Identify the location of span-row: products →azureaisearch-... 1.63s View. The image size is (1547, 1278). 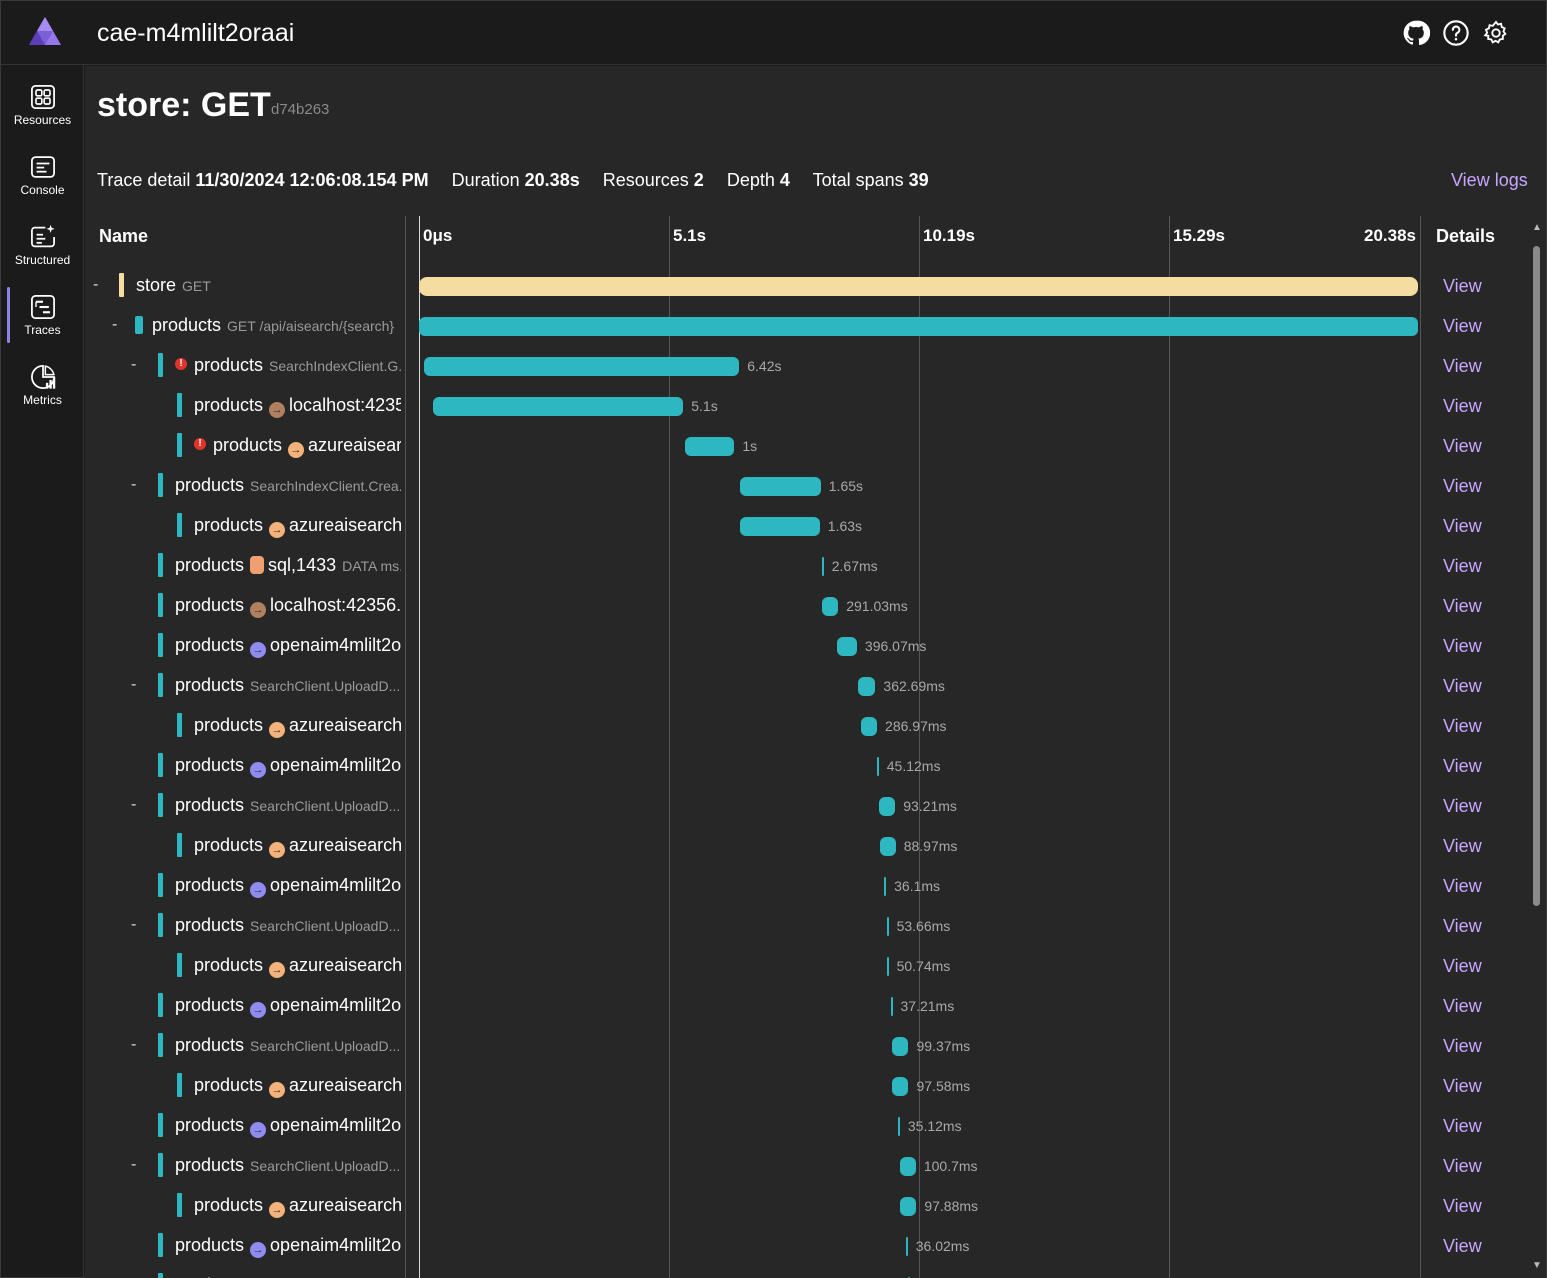
(805, 526).